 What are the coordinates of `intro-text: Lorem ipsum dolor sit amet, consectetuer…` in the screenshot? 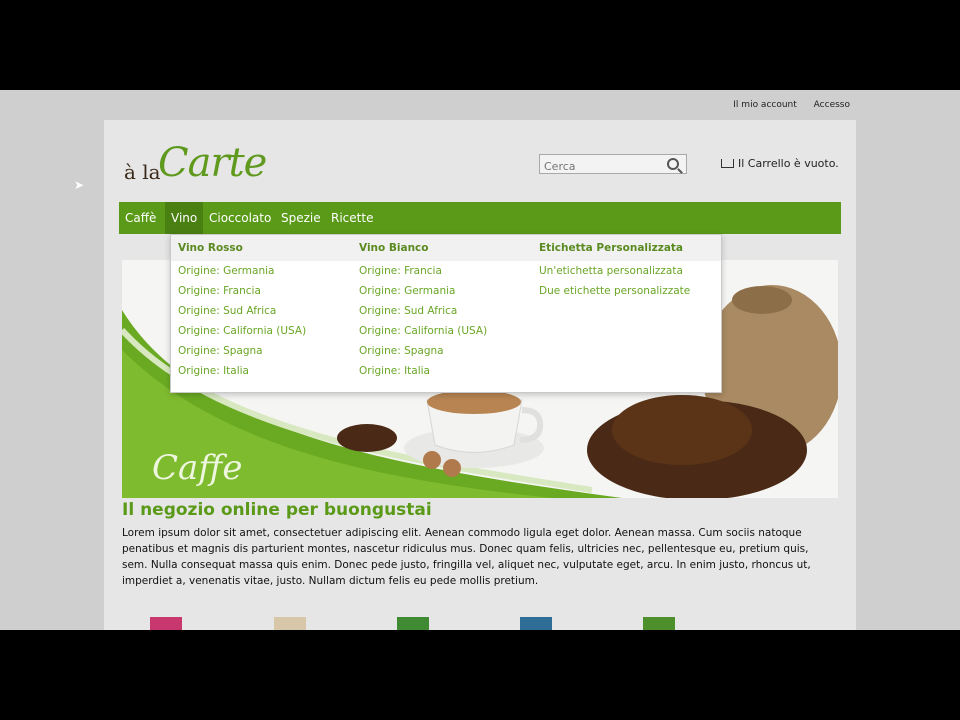 It's located at (466, 557).